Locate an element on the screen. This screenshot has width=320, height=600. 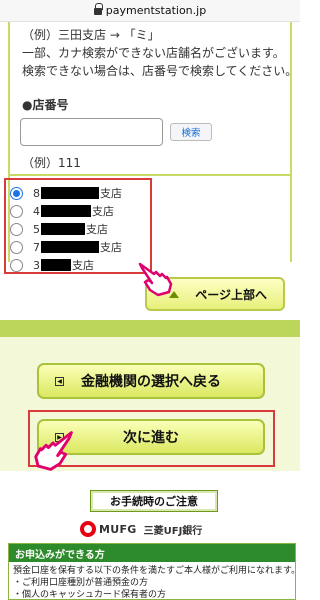
eligibility-line: 預金口座を保有する以下の条件を満たすご本人様がご利用になれます。 is located at coordinates (157, 571).